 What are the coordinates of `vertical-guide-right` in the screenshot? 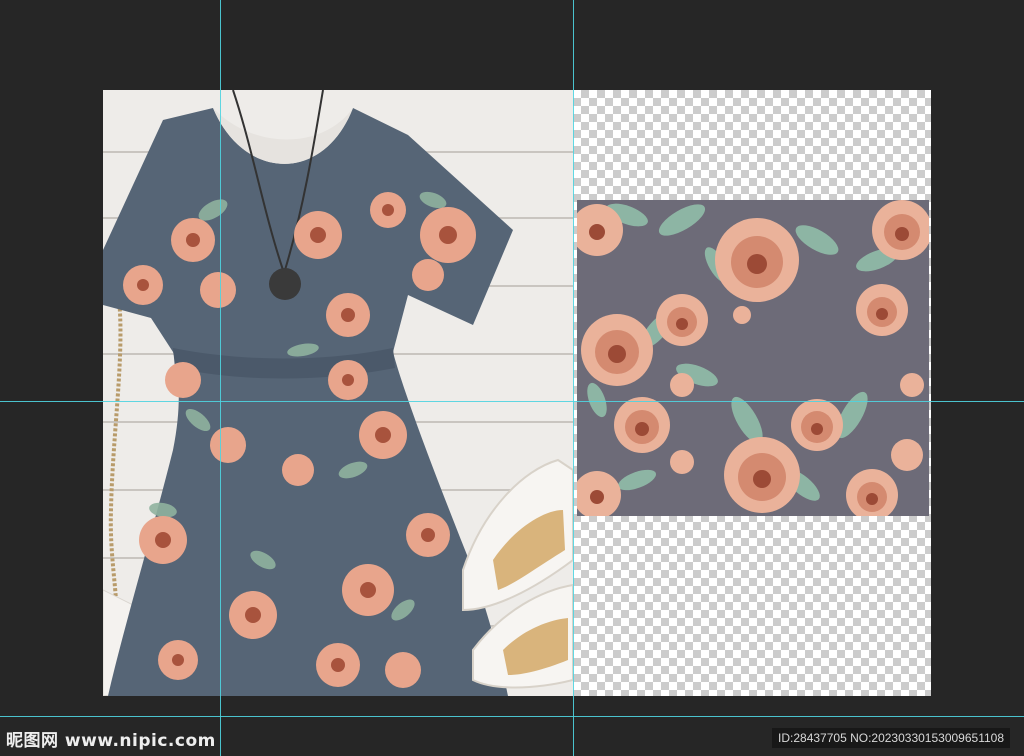 It's located at (573, 378).